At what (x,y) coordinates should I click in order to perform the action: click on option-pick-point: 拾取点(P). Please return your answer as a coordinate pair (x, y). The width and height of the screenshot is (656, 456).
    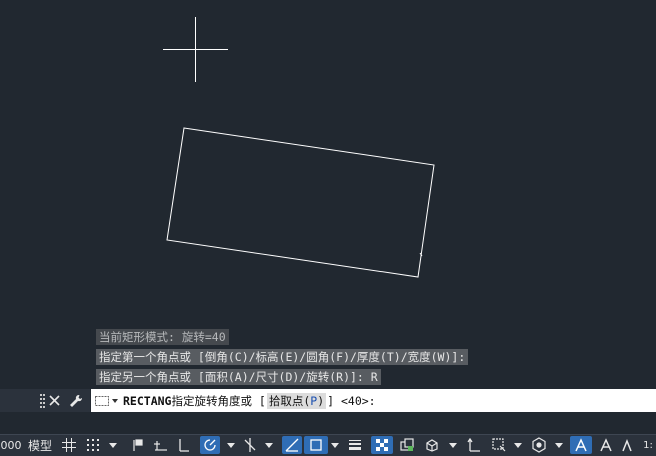
    Looking at the image, I should click on (296, 400).